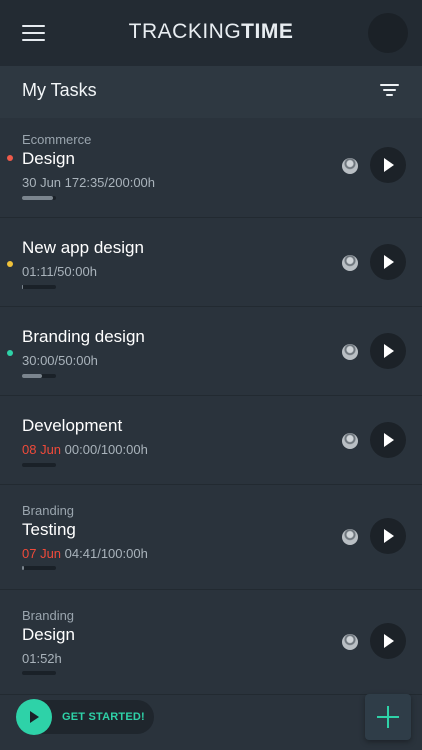 Image resolution: width=422 pixels, height=750 pixels. Describe the element at coordinates (57, 139) in the screenshot. I see `task-project: Ecommerce` at that location.